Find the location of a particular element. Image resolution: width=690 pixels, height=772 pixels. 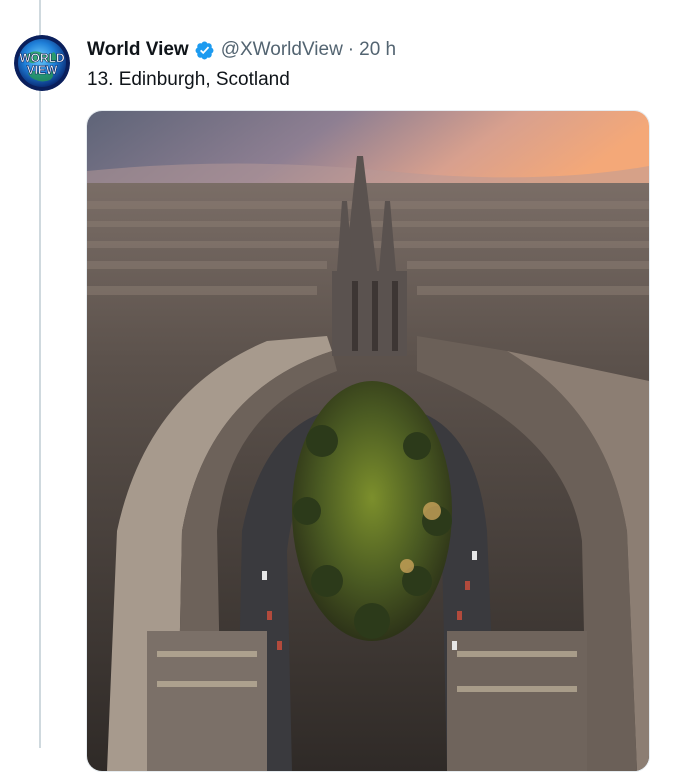

avatar: WORLD VIEW is located at coordinates (42, 63).